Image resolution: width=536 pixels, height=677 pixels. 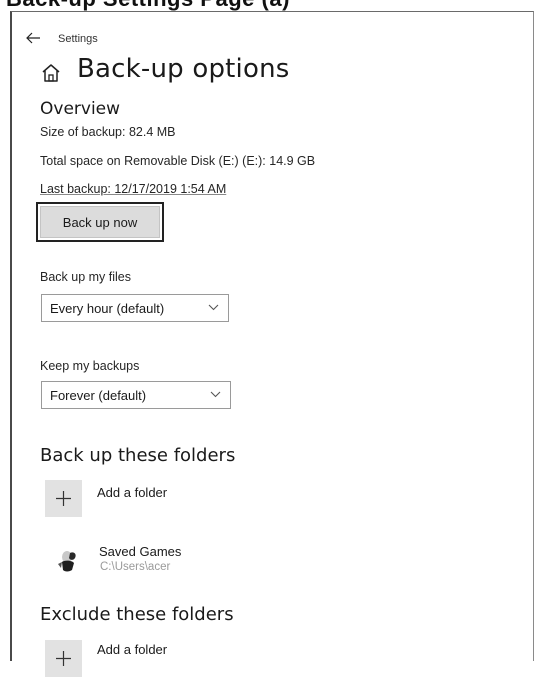 I want to click on retention-dropdown: Forever (default), so click(x=136, y=395).